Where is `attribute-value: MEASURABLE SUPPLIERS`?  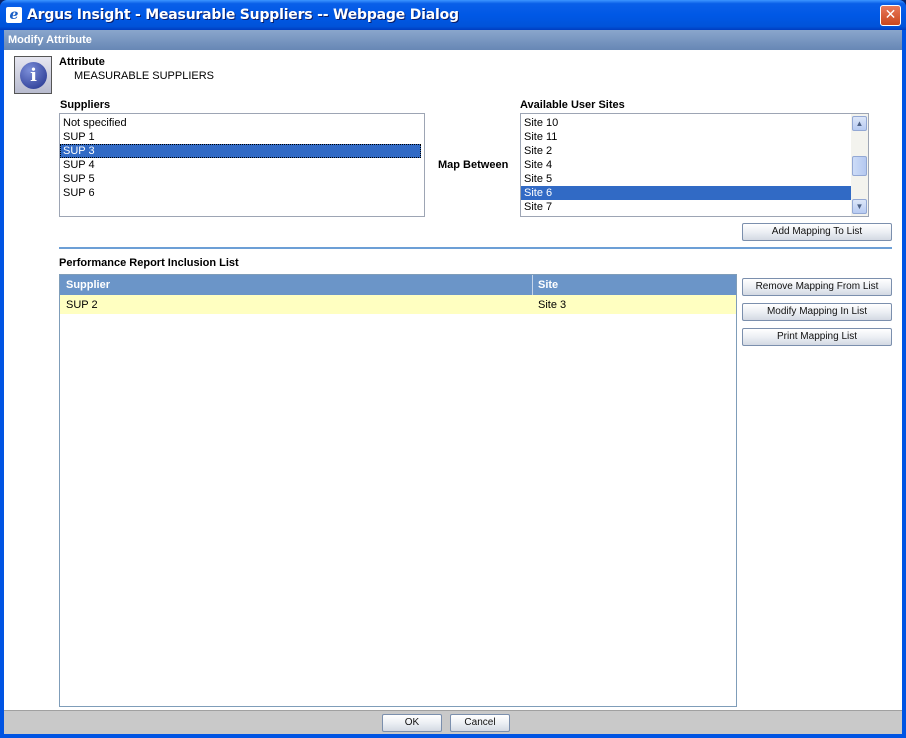 attribute-value: MEASURABLE SUPPLIERS is located at coordinates (144, 76).